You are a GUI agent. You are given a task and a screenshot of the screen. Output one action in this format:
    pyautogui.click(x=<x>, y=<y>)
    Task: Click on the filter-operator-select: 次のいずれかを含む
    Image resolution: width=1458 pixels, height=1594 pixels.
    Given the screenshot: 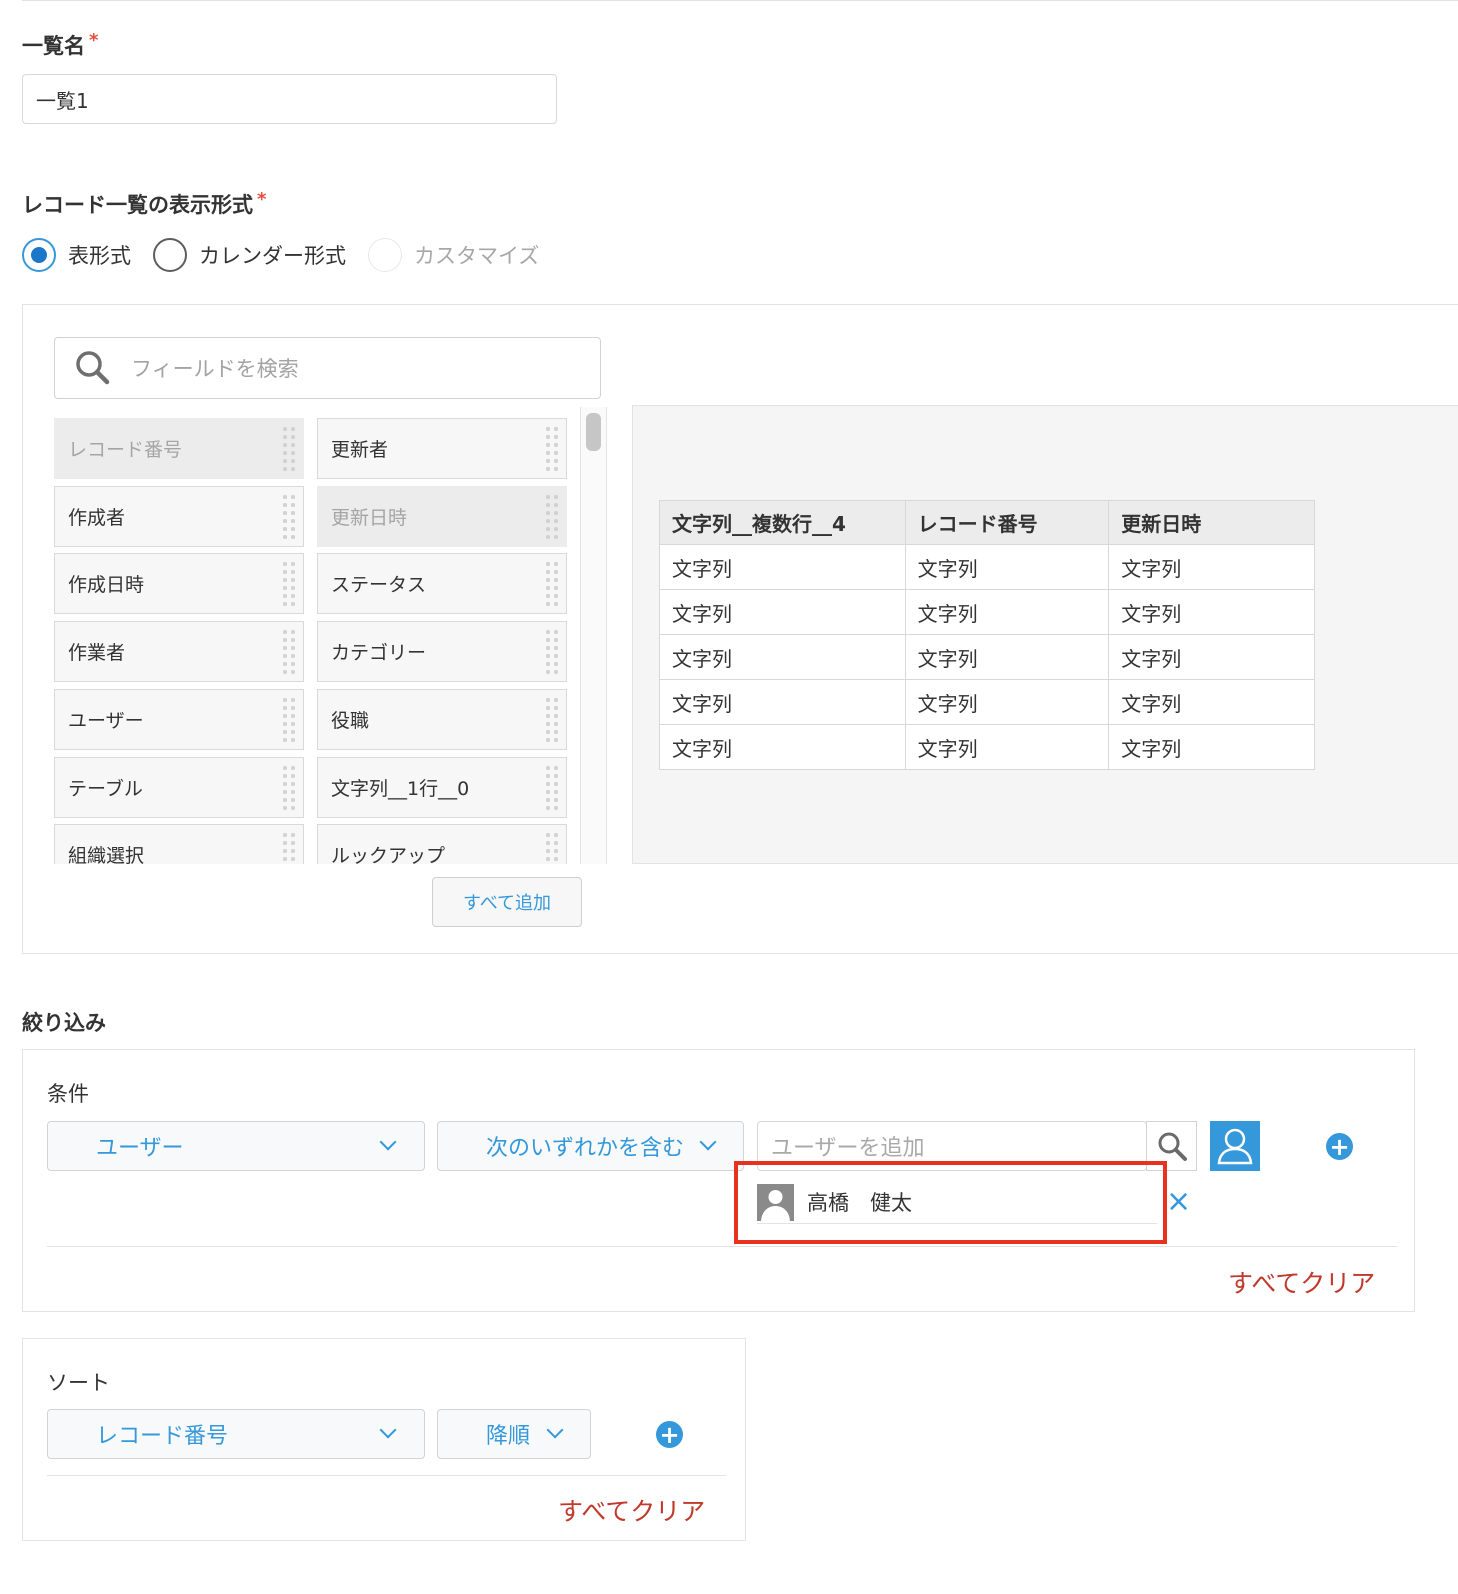 What is the action you would take?
    pyautogui.click(x=590, y=1146)
    